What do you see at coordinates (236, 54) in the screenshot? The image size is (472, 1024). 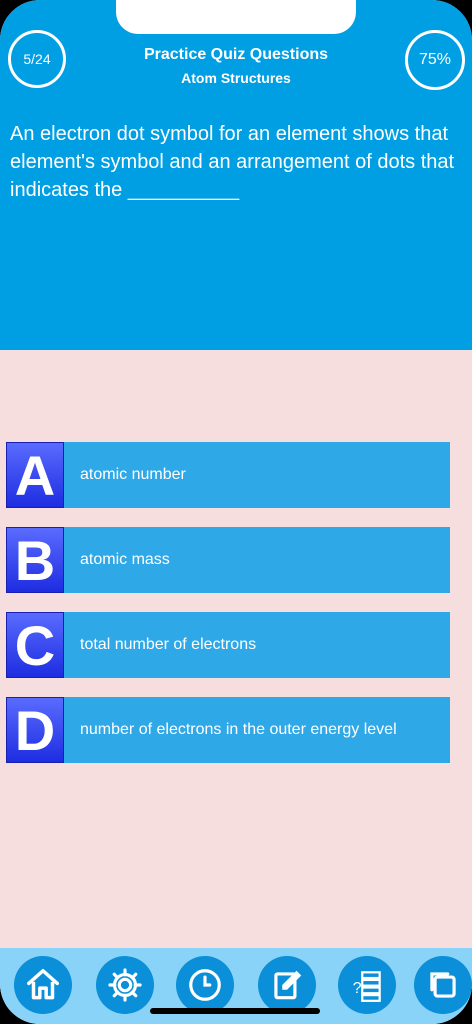 I see `page-title: Practice Quiz Questions` at bounding box center [236, 54].